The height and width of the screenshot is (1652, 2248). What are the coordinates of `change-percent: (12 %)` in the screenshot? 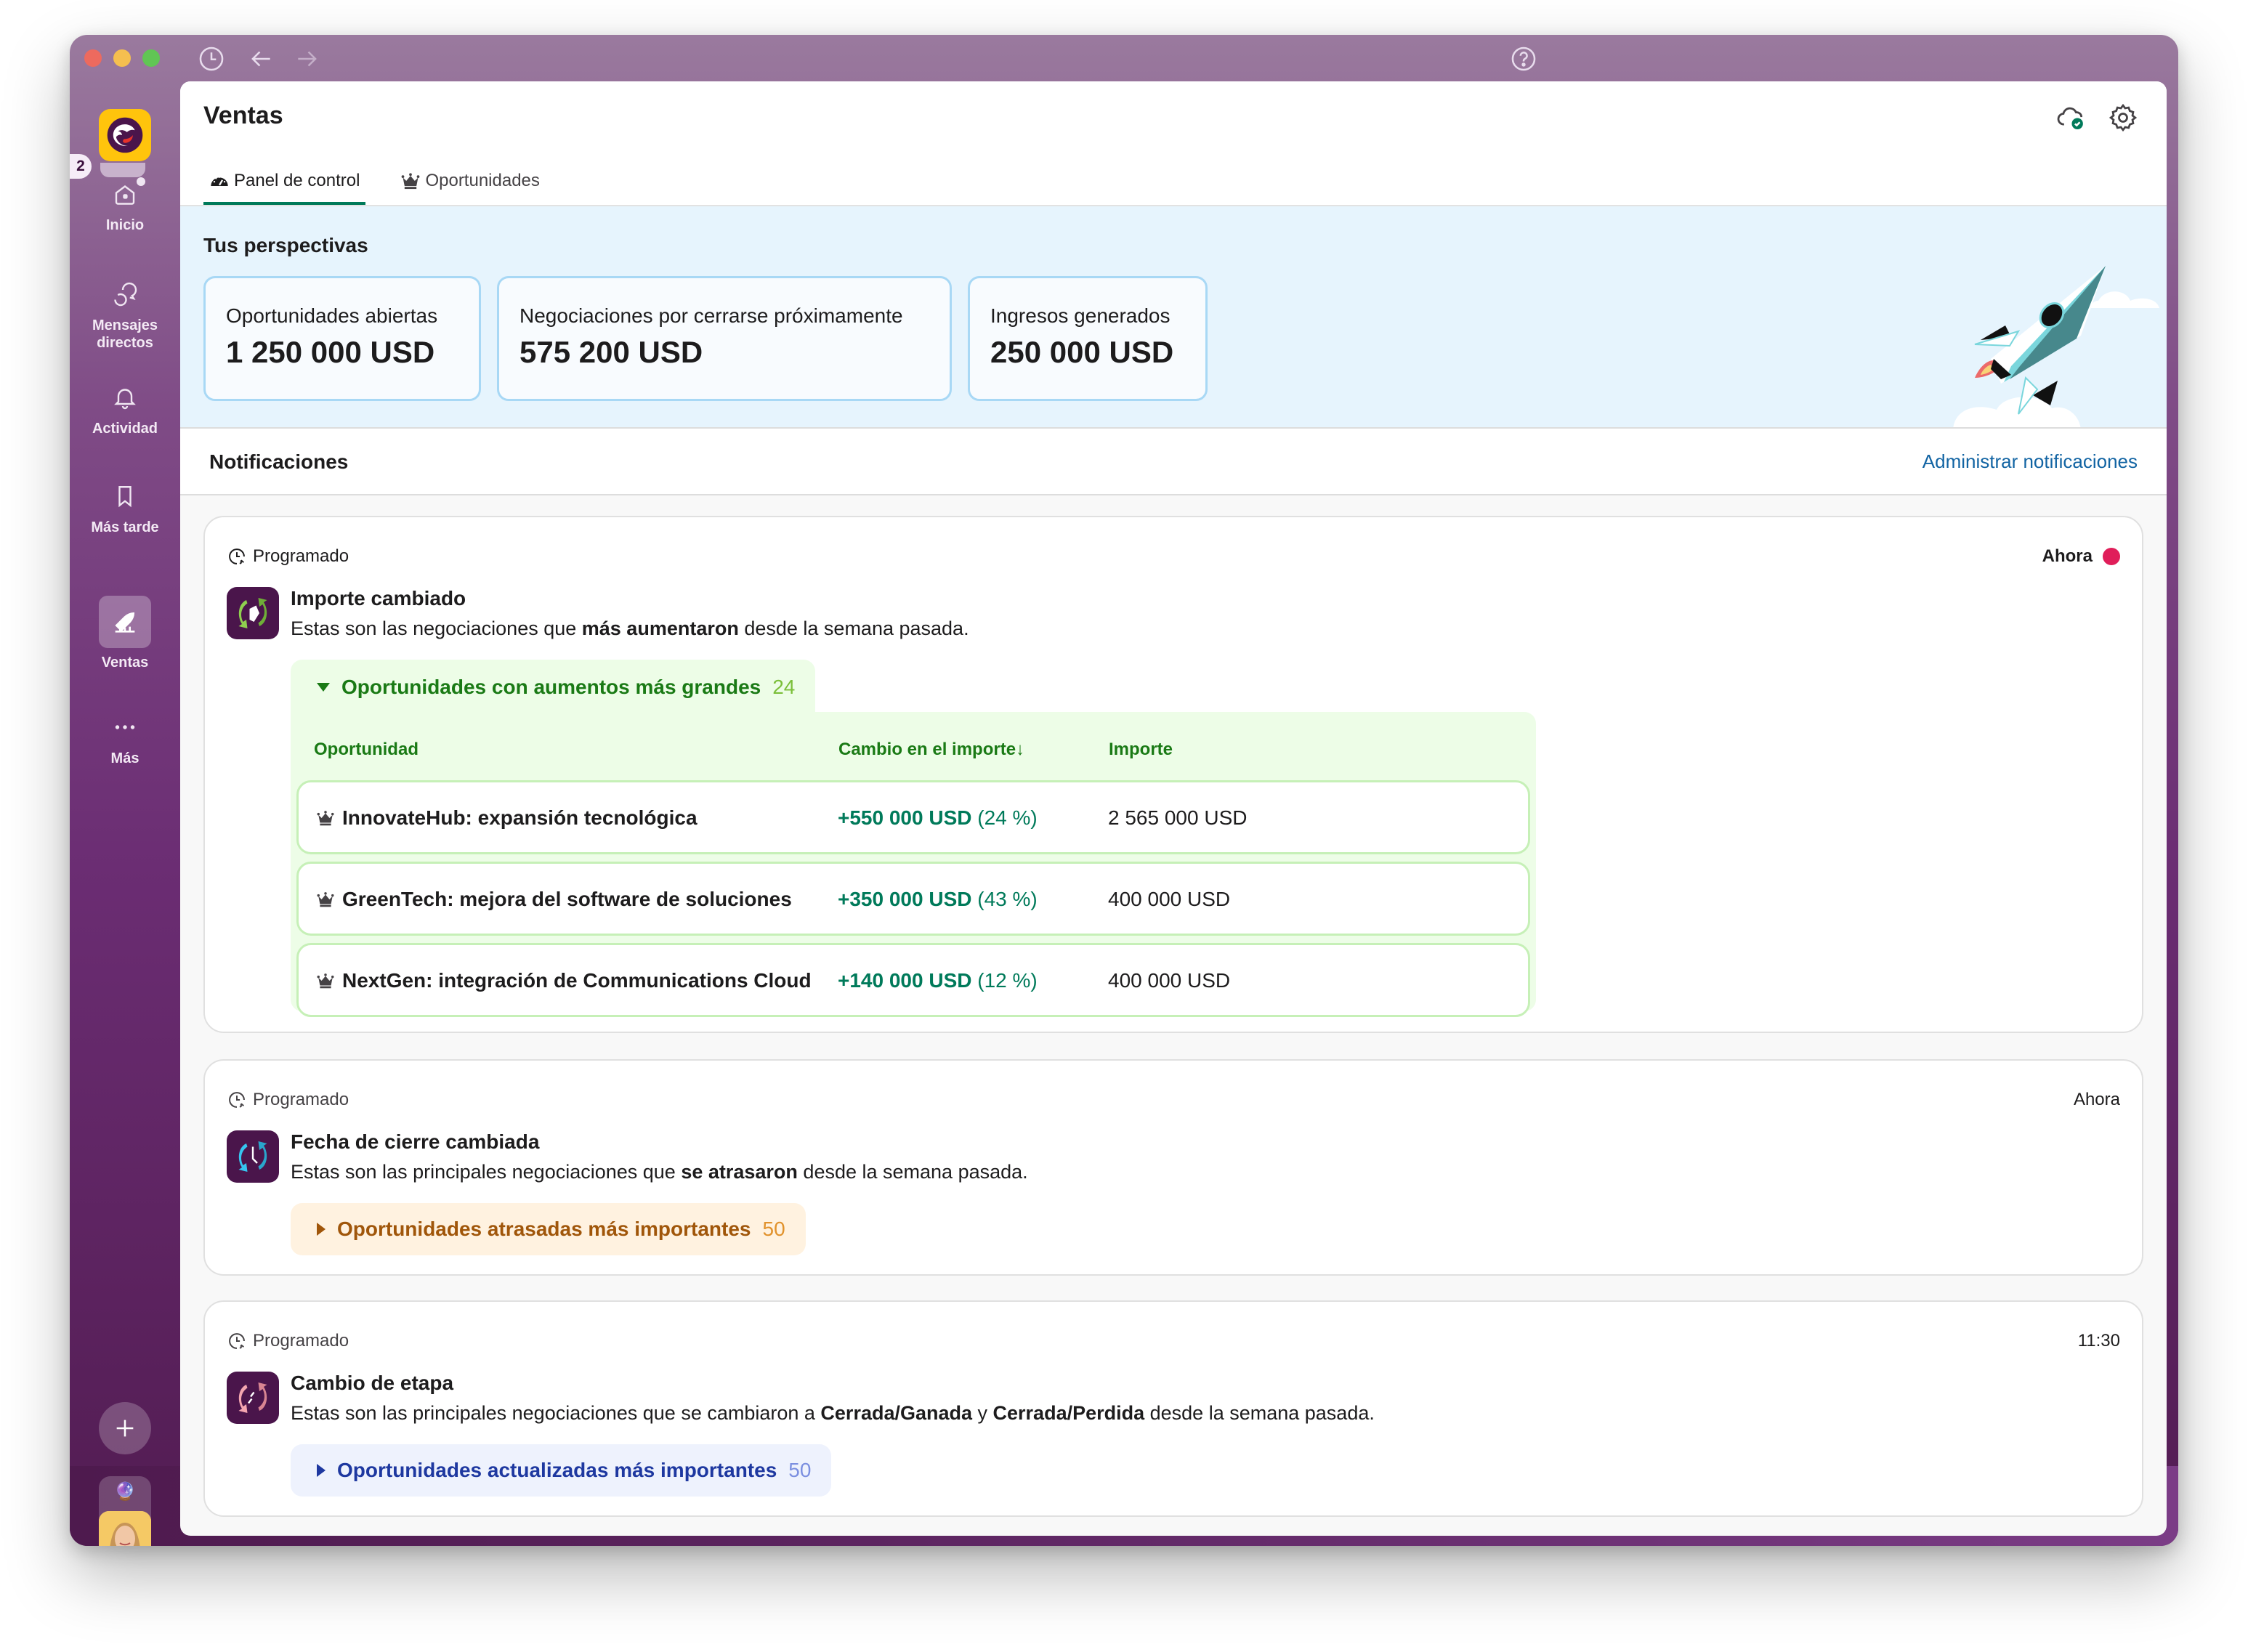 It's located at (1007, 981).